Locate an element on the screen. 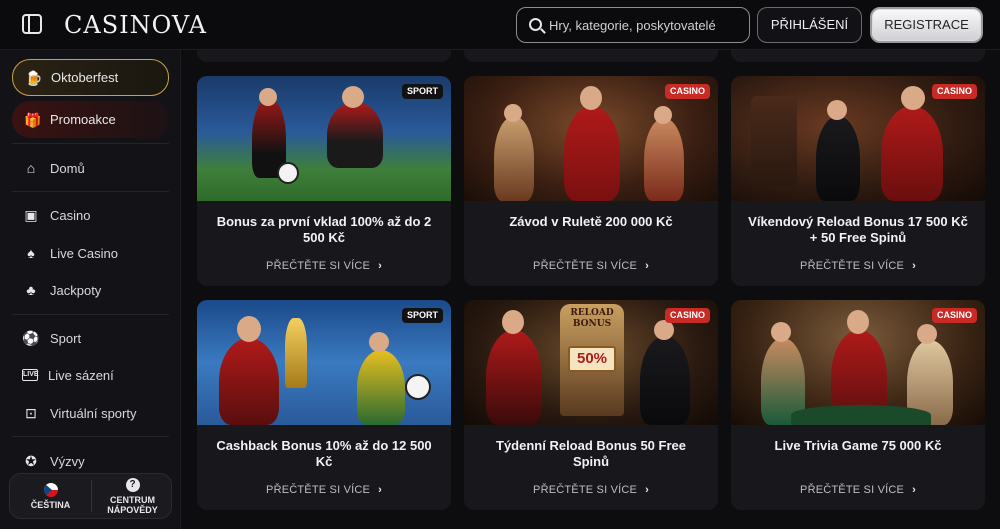  promo-title: Bonus za první vklad 100% až do 2 500 Kč is located at coordinates (324, 229).